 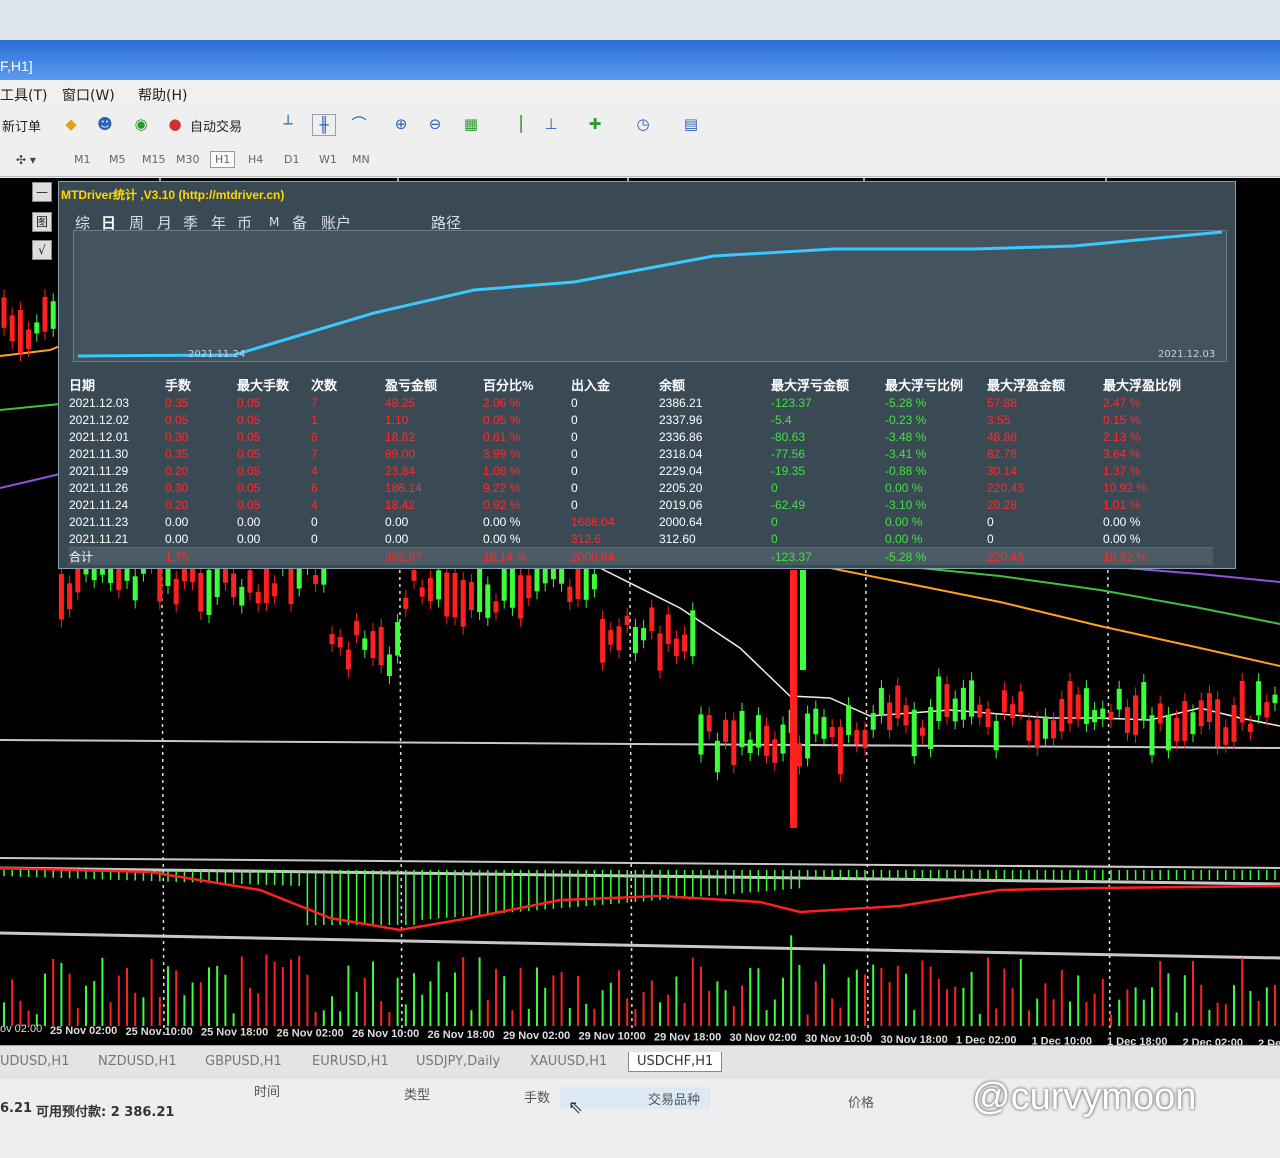 I want to click on tf-h4: H4, so click(x=255, y=159).